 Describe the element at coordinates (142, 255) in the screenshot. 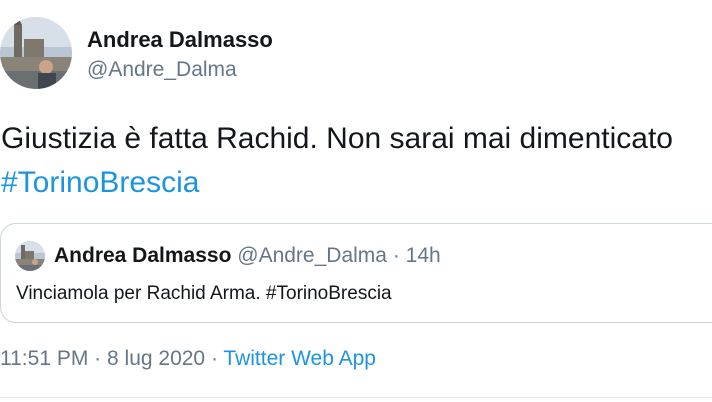

I see `quoted-author-name: Andrea Dalmasso` at that location.